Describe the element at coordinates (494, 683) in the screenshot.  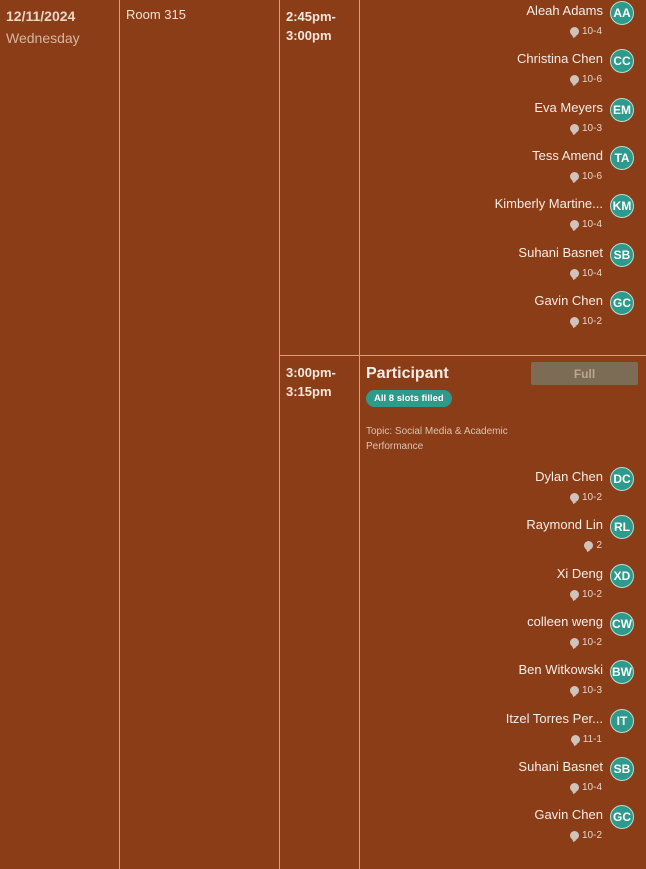
I see `participant-row: Ben Witkowski 10-3 BW` at that location.